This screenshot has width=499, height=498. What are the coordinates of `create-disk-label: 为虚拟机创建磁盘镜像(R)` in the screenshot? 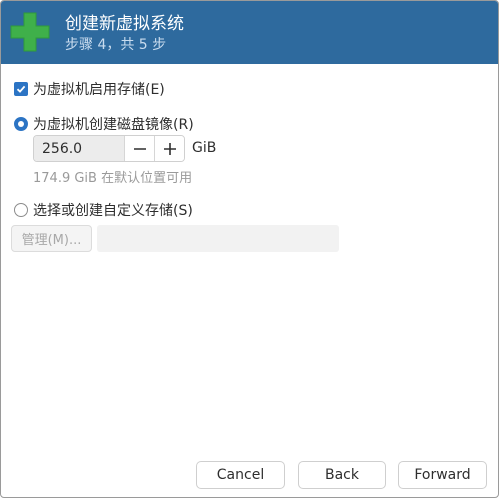 It's located at (113, 125).